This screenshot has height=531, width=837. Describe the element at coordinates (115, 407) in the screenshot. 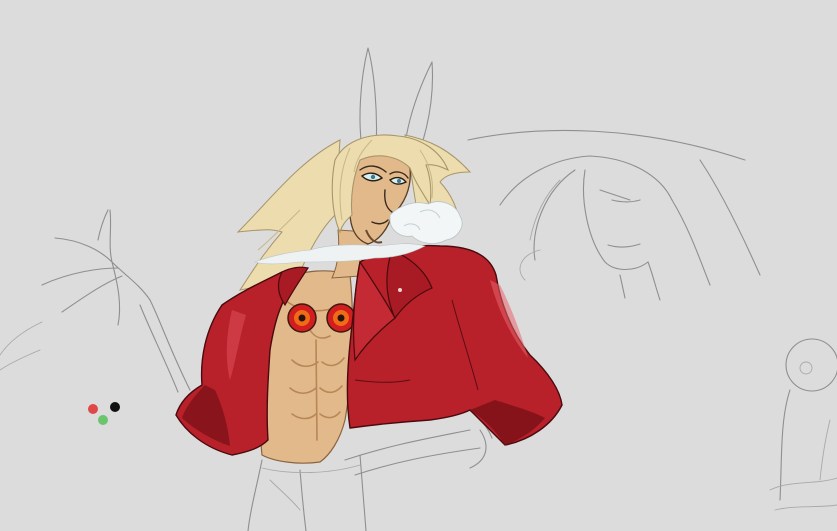

I see `swatch-black` at that location.